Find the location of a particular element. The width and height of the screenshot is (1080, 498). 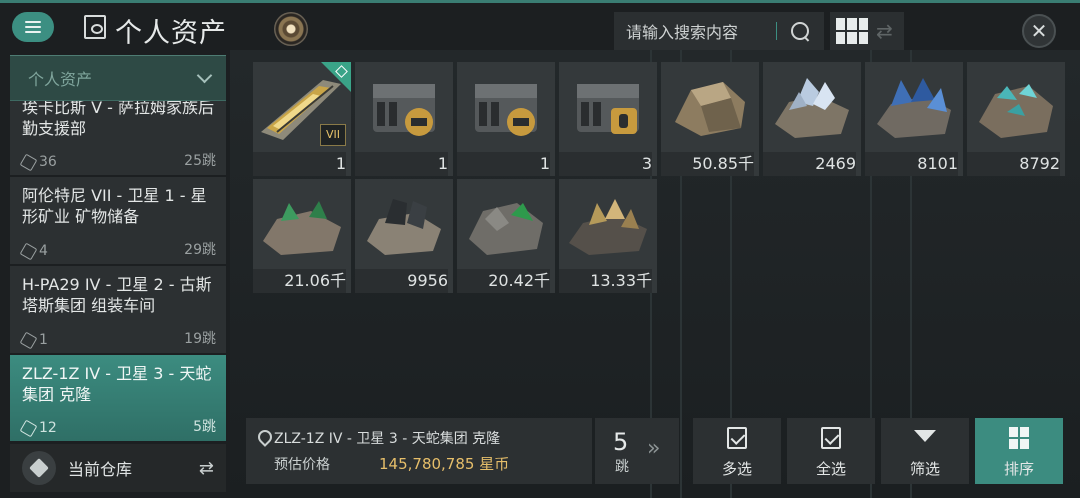

estimate-label: 预估价格 is located at coordinates (302, 465).